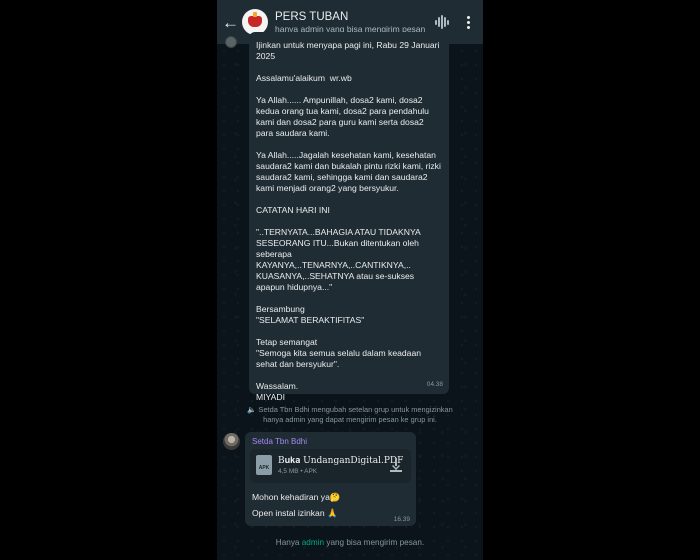  I want to click on arrow-left-icon: ←, so click(232, 22).